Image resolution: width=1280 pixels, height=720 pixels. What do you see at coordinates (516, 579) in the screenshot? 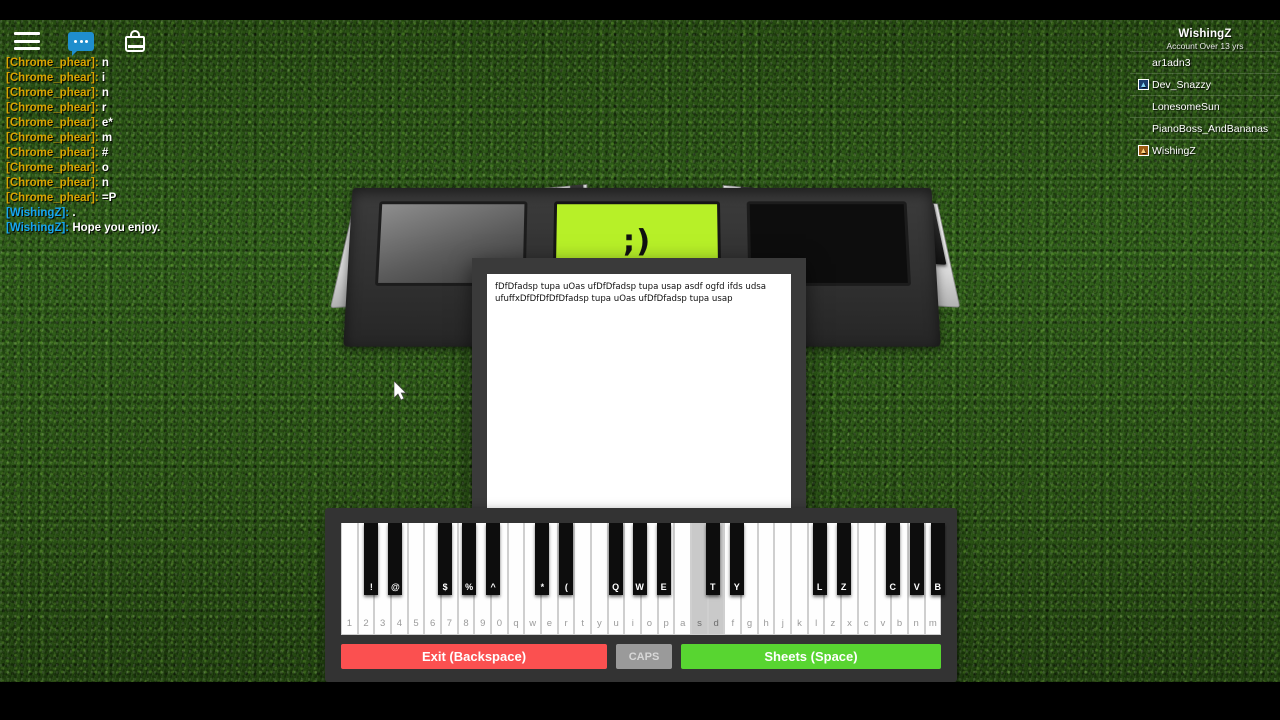
I see `piano-white-key: q` at bounding box center [516, 579].